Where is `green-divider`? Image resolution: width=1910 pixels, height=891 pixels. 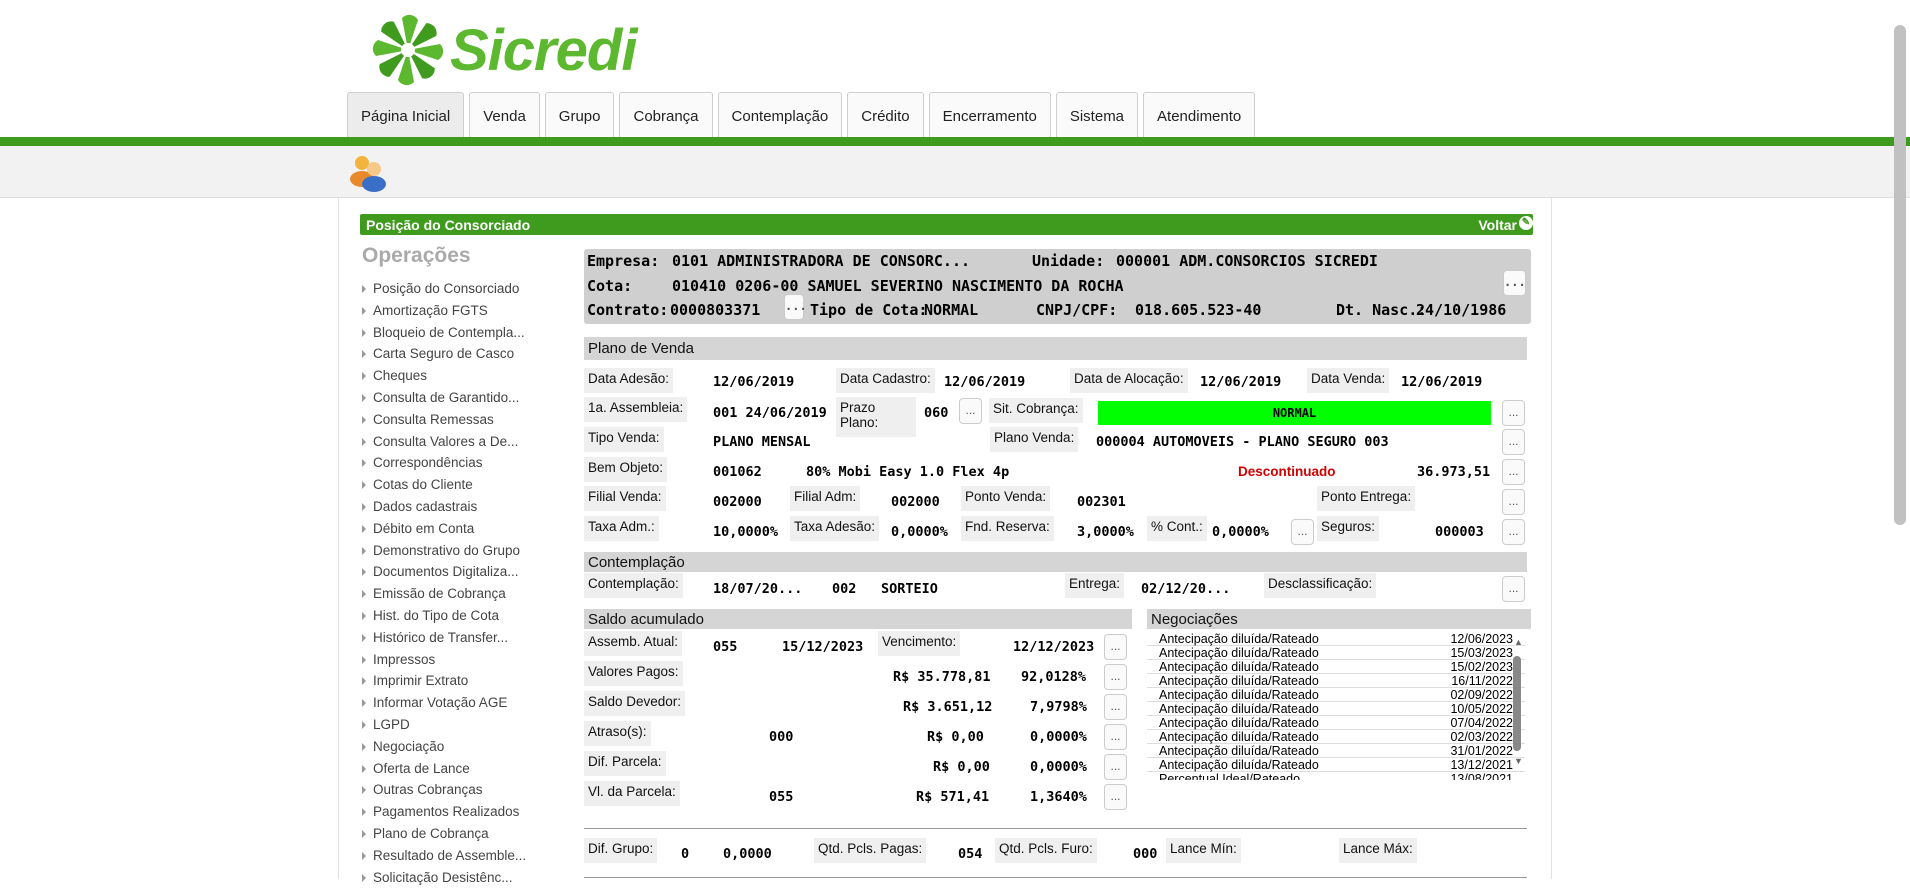 green-divider is located at coordinates (955, 141).